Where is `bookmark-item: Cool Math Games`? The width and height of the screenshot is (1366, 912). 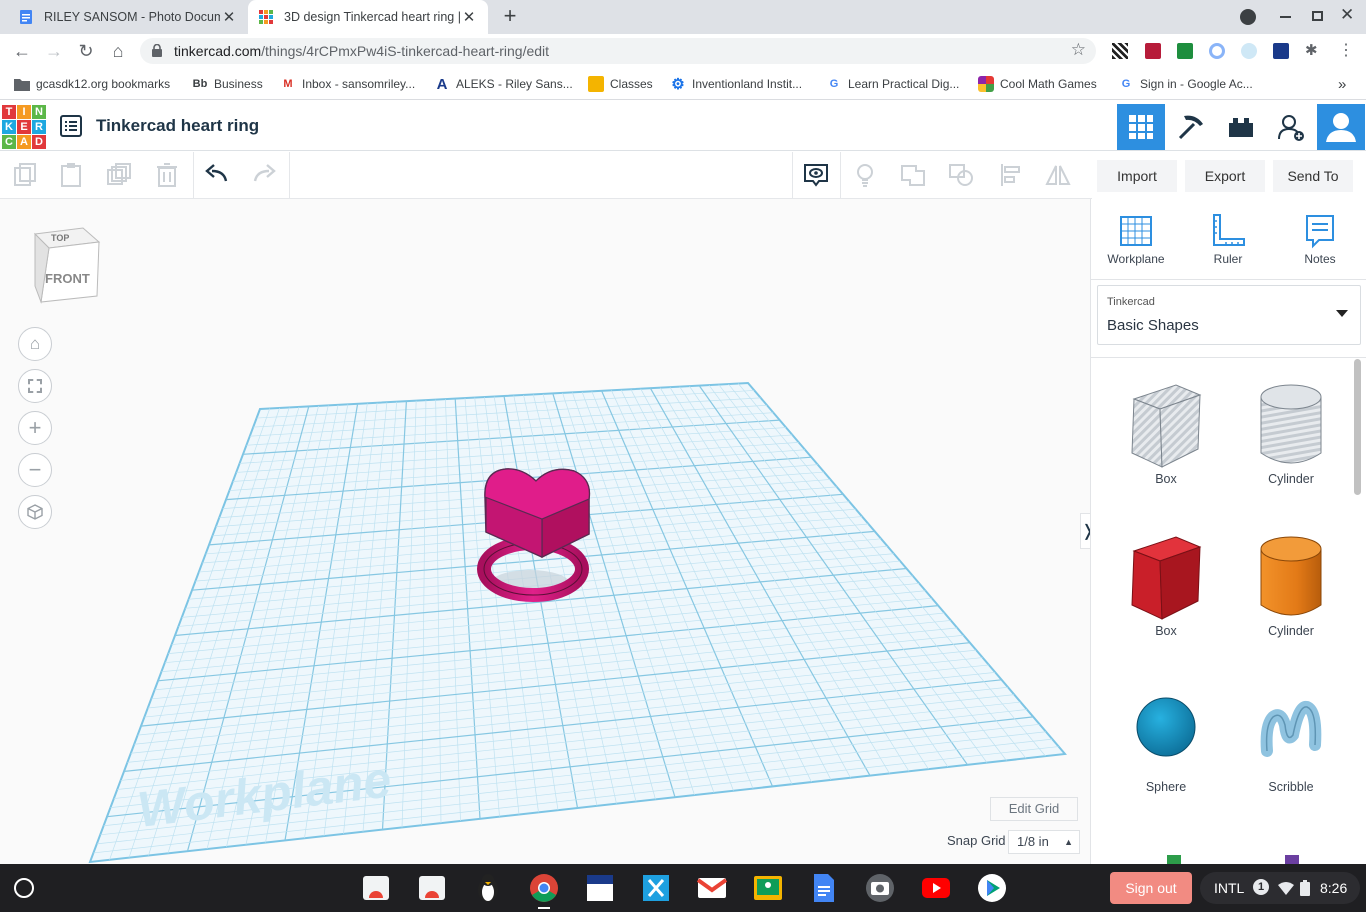
bookmark-item: Cool Math Games is located at coordinates (1037, 84).